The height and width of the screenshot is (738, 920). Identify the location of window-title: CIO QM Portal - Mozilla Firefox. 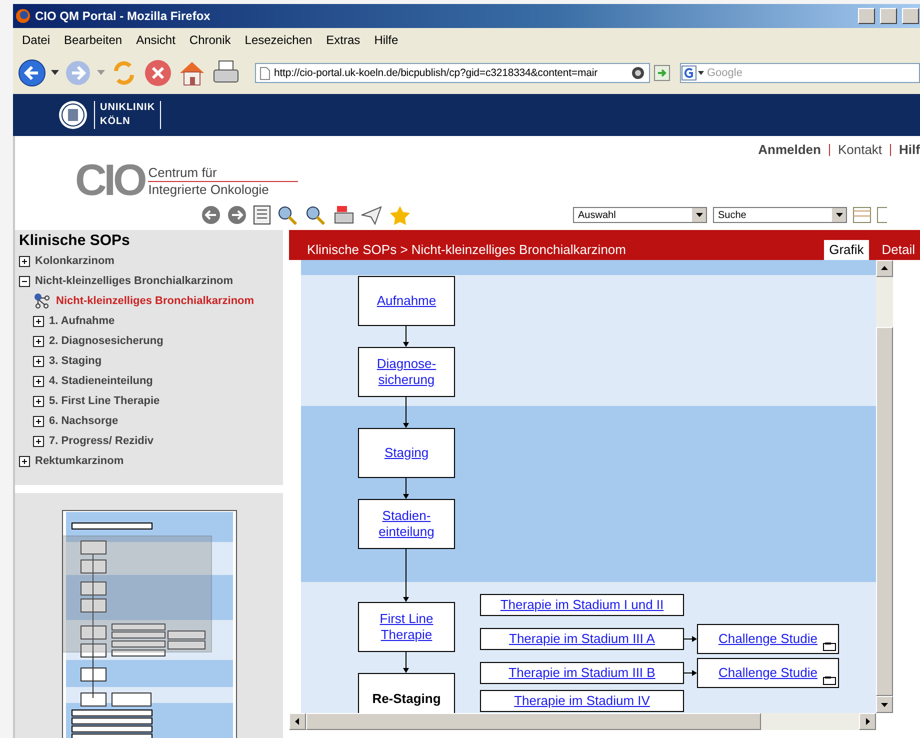
(123, 16).